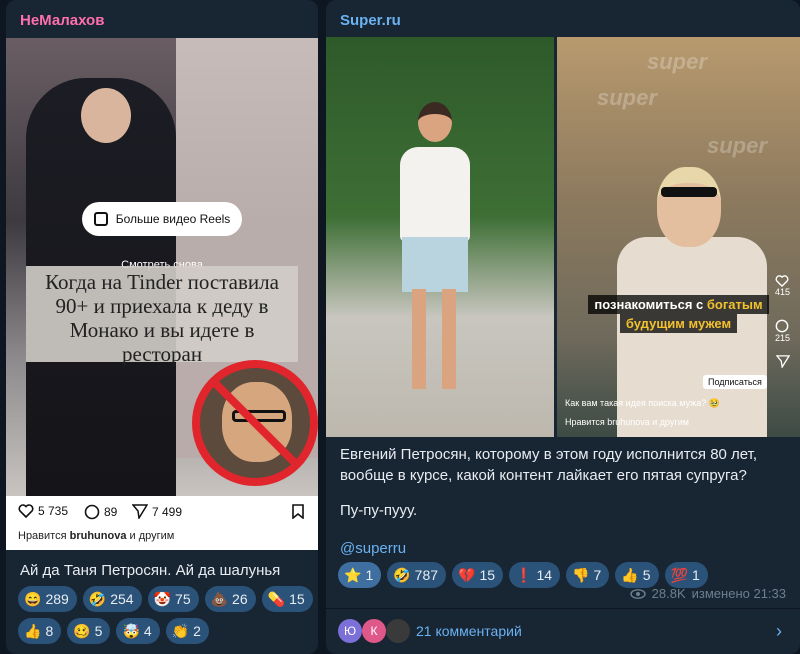 The height and width of the screenshot is (654, 800). I want to click on caption-highlight: будущим мужем, so click(678, 323).